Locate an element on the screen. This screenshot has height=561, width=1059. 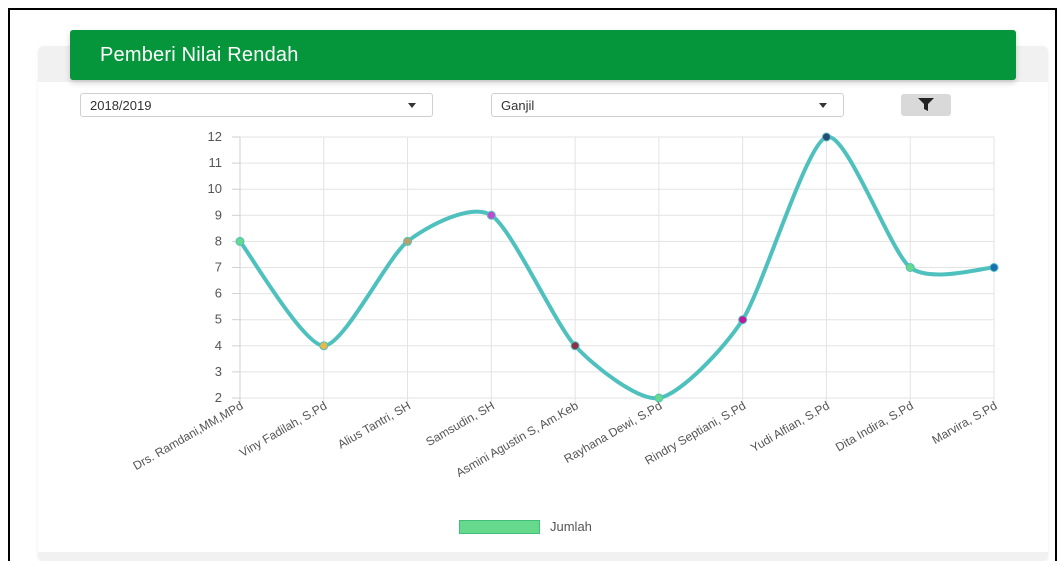
y-tick-label: 2 is located at coordinates (218, 397).